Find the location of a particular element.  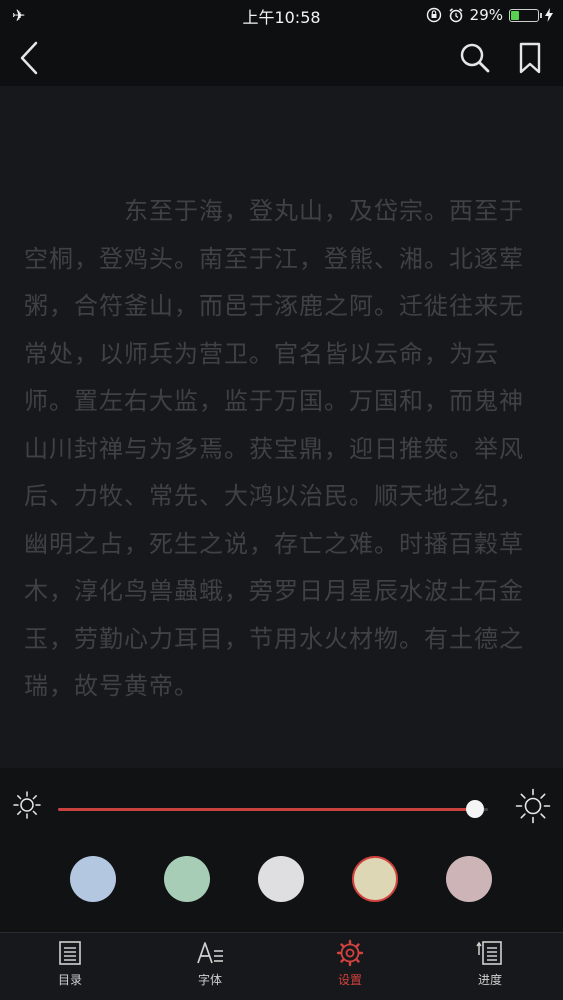

tab-contents: 目录 is located at coordinates (70, 967).